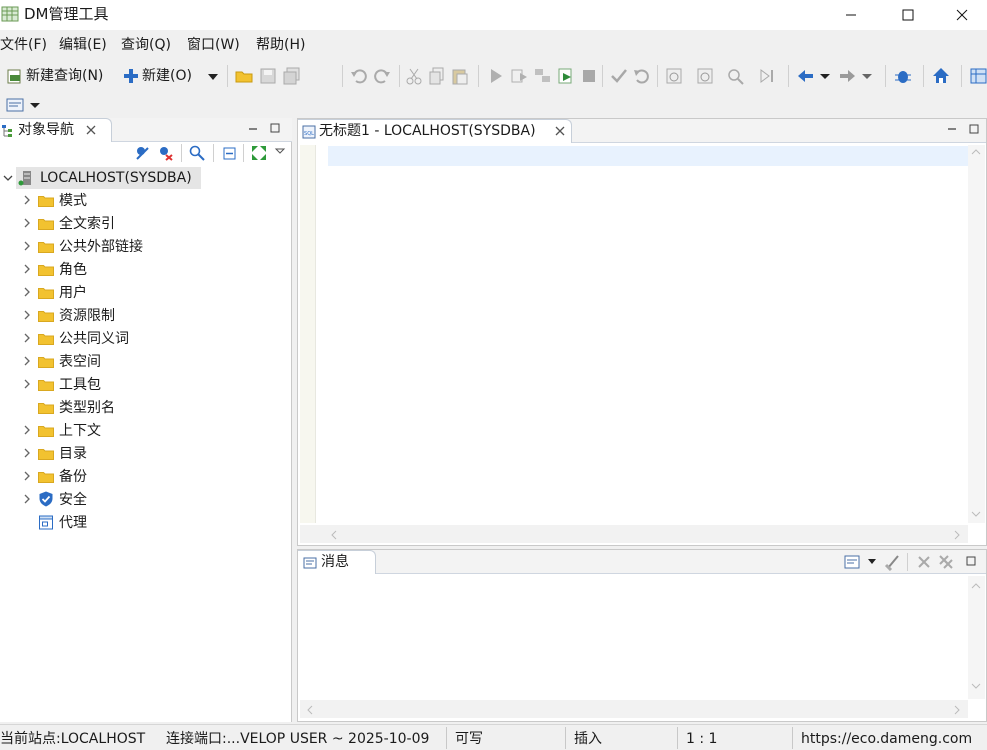 The image size is (987, 750). Describe the element at coordinates (674, 76) in the screenshot. I see `explain-plan-icon` at that location.